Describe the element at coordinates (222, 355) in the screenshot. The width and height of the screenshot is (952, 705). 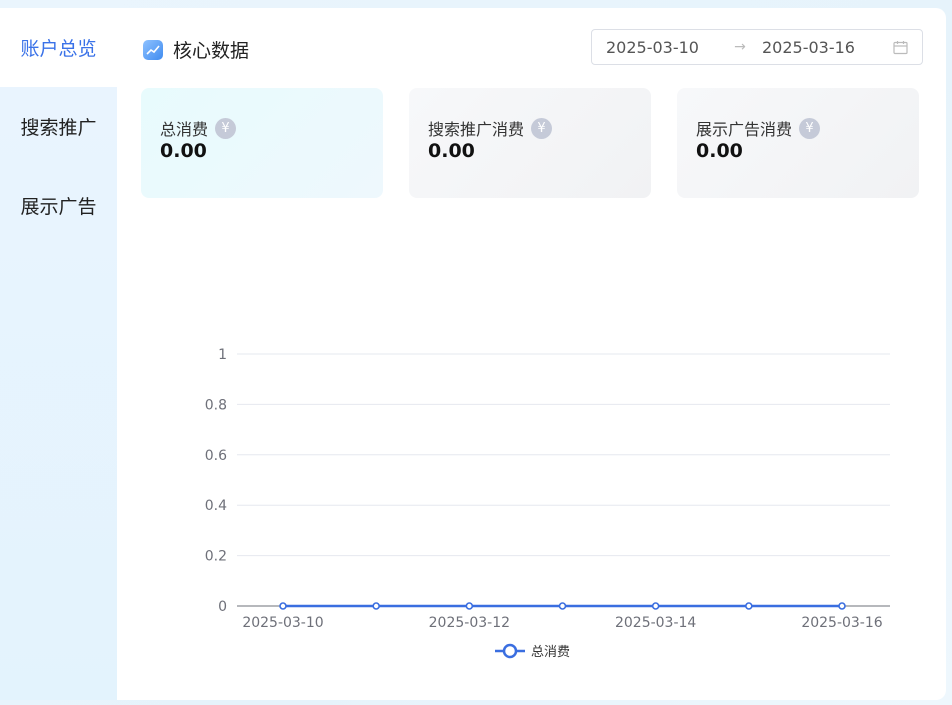
I see `y-tick-label: 1` at that location.